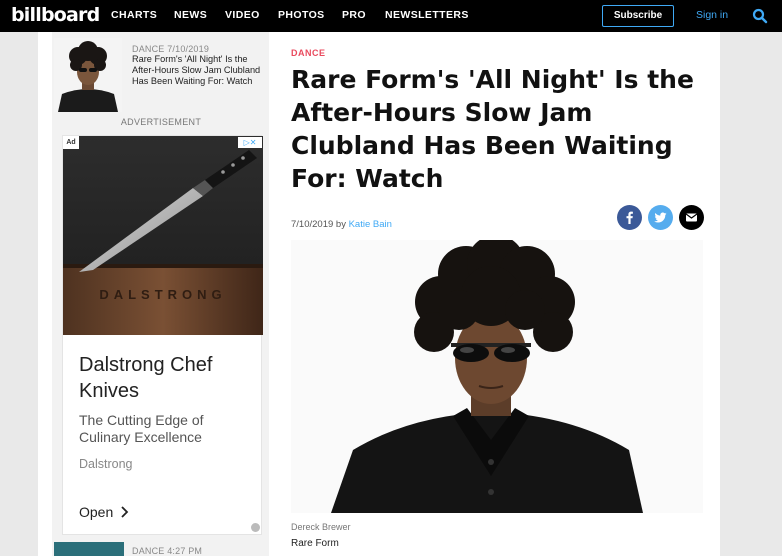 This screenshot has width=782, height=556. Describe the element at coordinates (370, 224) in the screenshot. I see `author-link: Katie Bain` at that location.